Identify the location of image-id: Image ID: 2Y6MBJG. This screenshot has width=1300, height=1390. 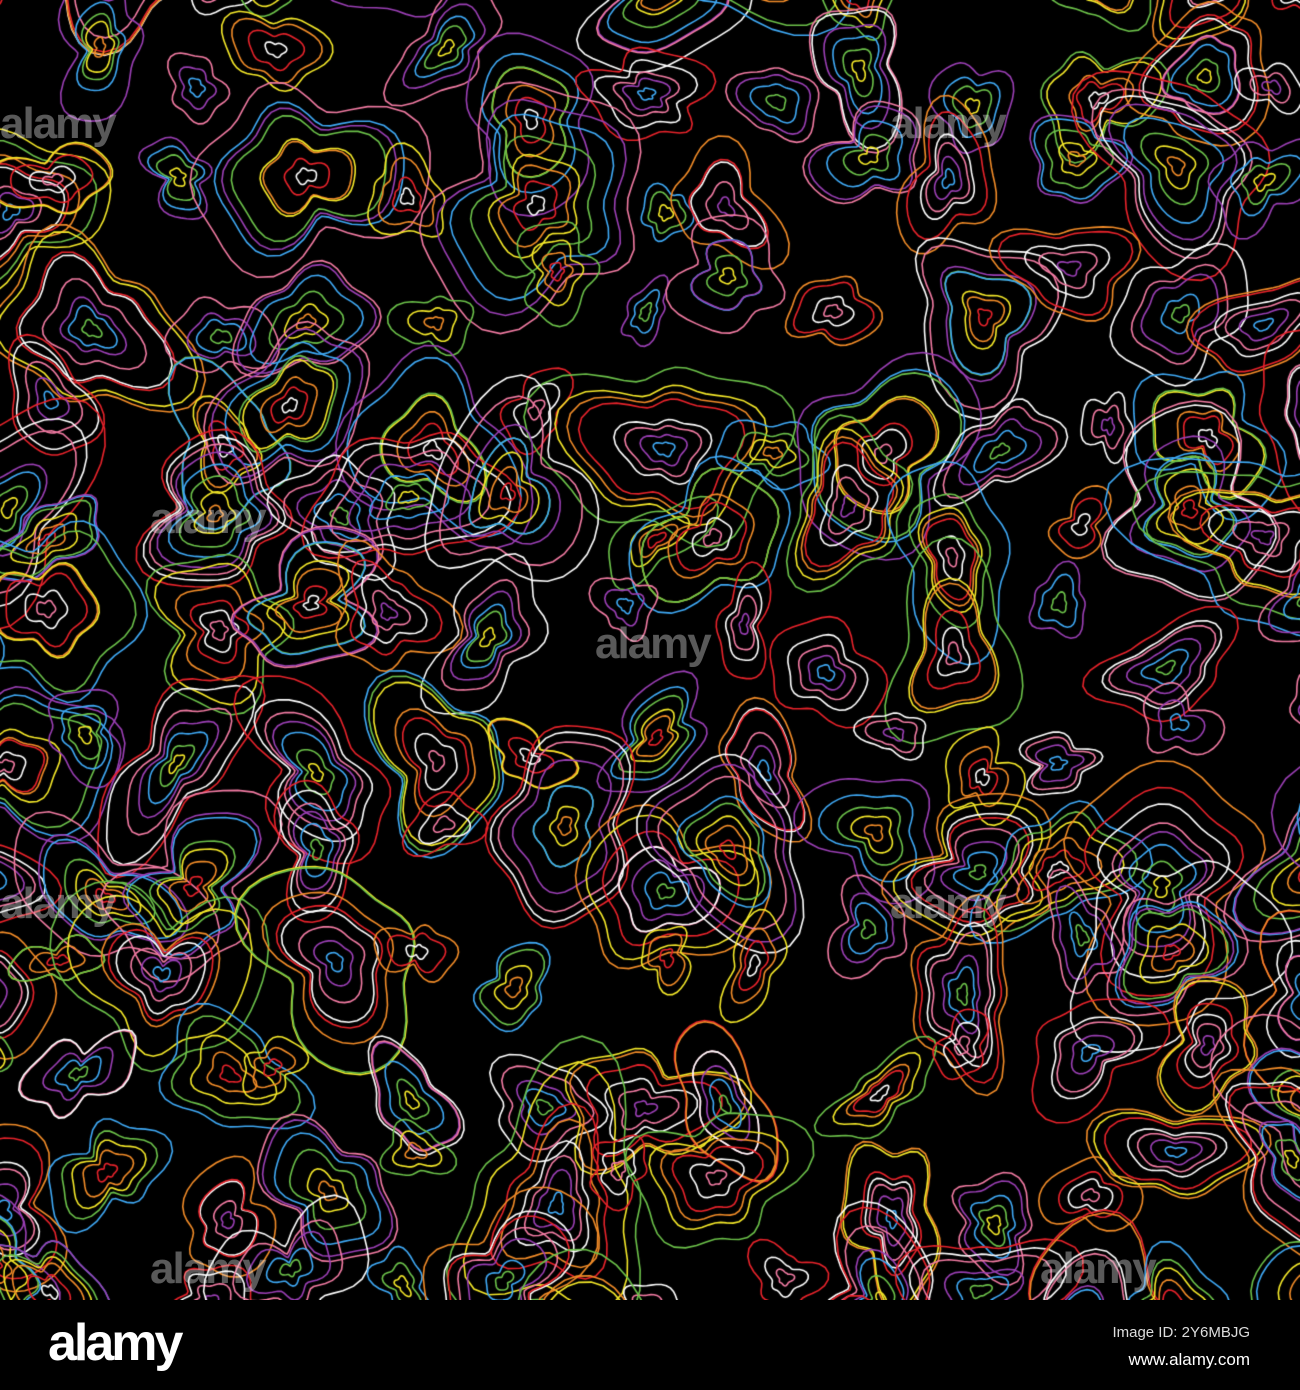
(1181, 1332).